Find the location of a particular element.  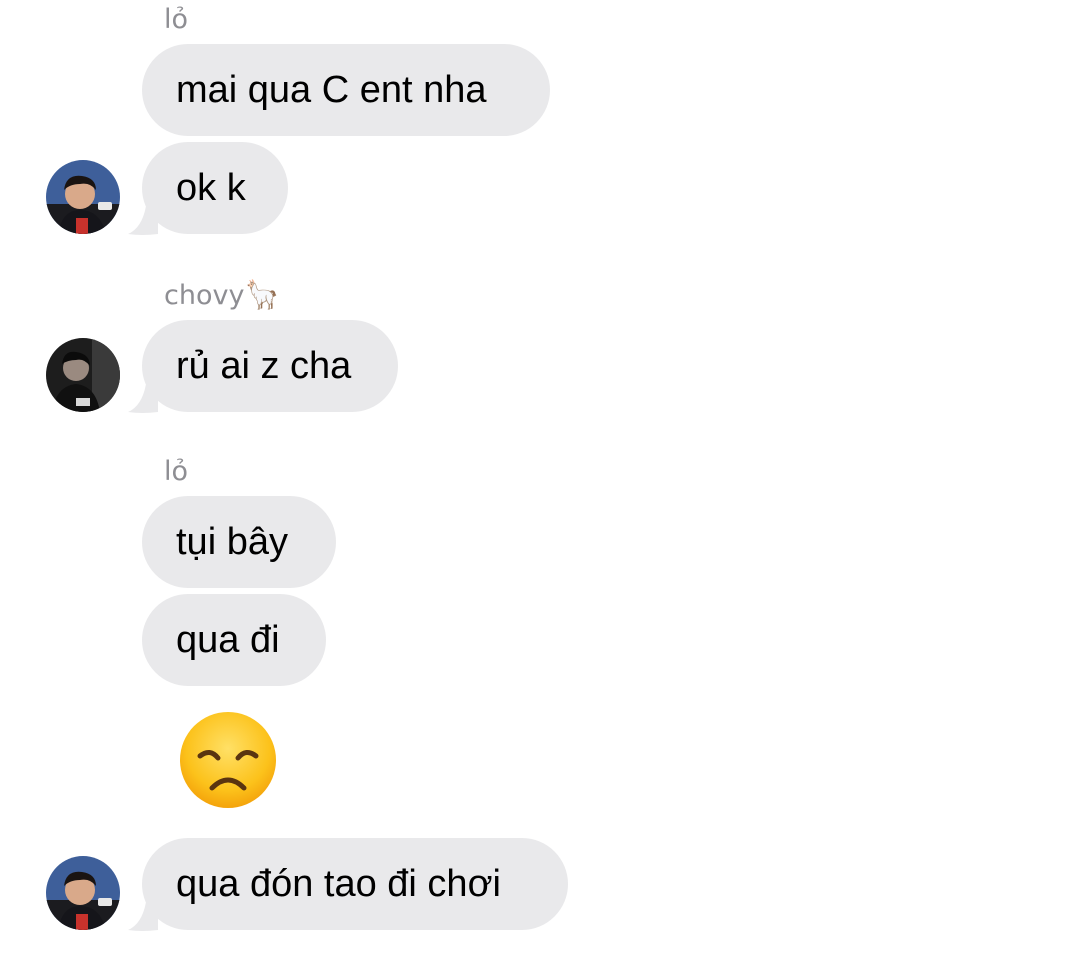

message-text: qua đón tao đi chơi is located at coordinates (338, 884).